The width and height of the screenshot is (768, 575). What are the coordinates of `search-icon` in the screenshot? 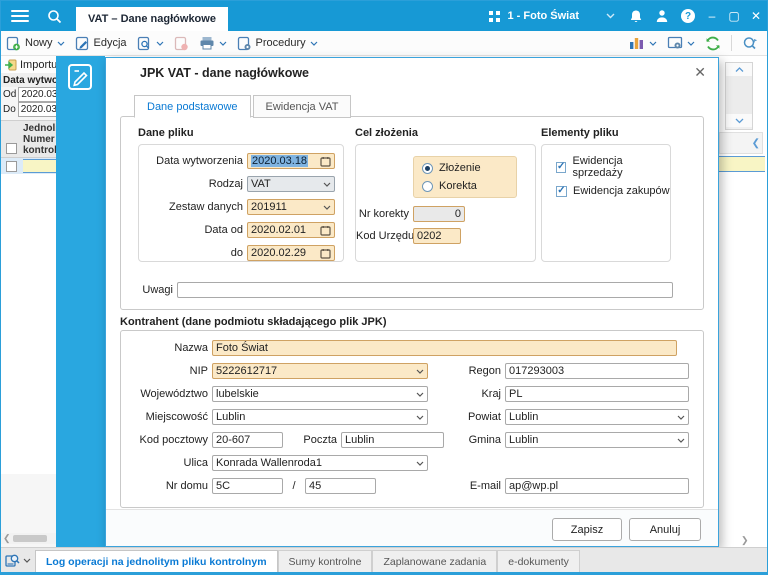 It's located at (54, 16).